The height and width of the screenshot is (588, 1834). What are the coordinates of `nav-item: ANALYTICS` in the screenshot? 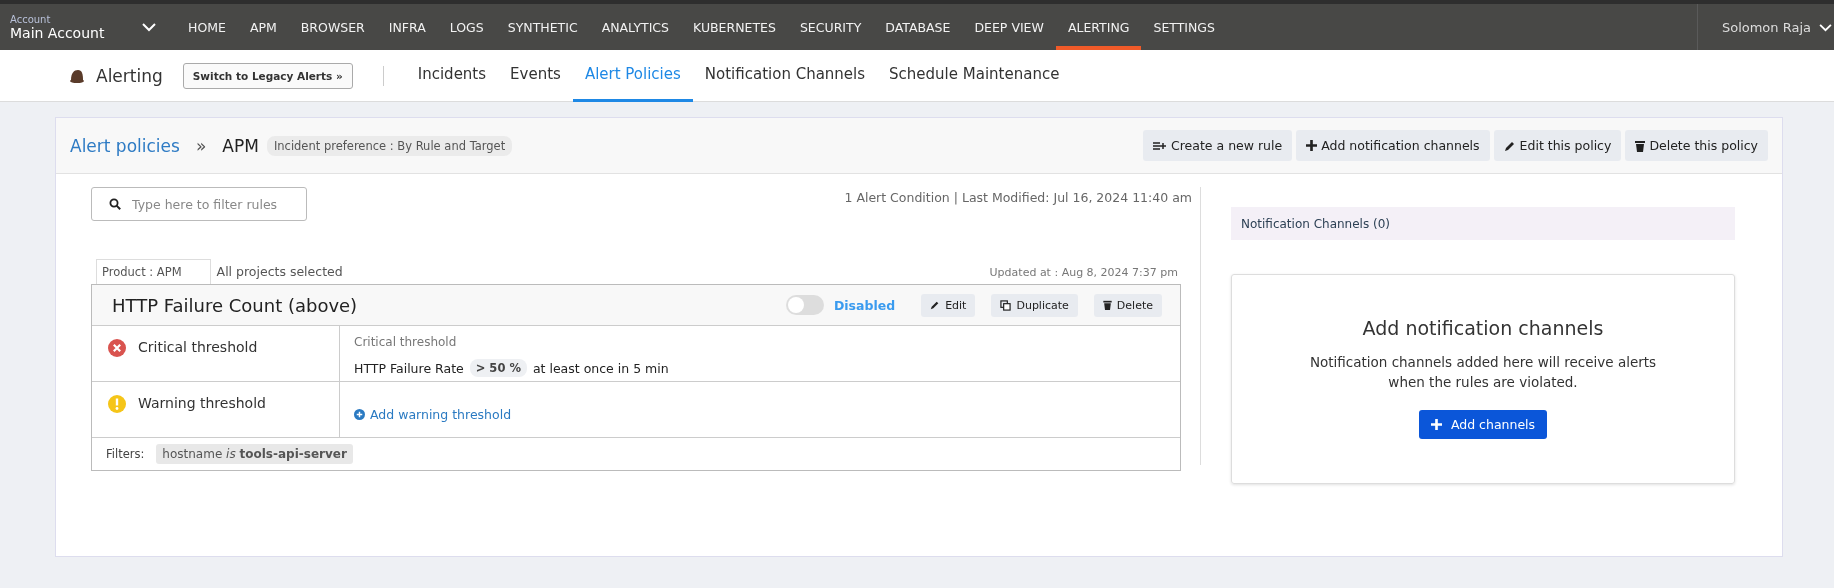 It's located at (635, 27).